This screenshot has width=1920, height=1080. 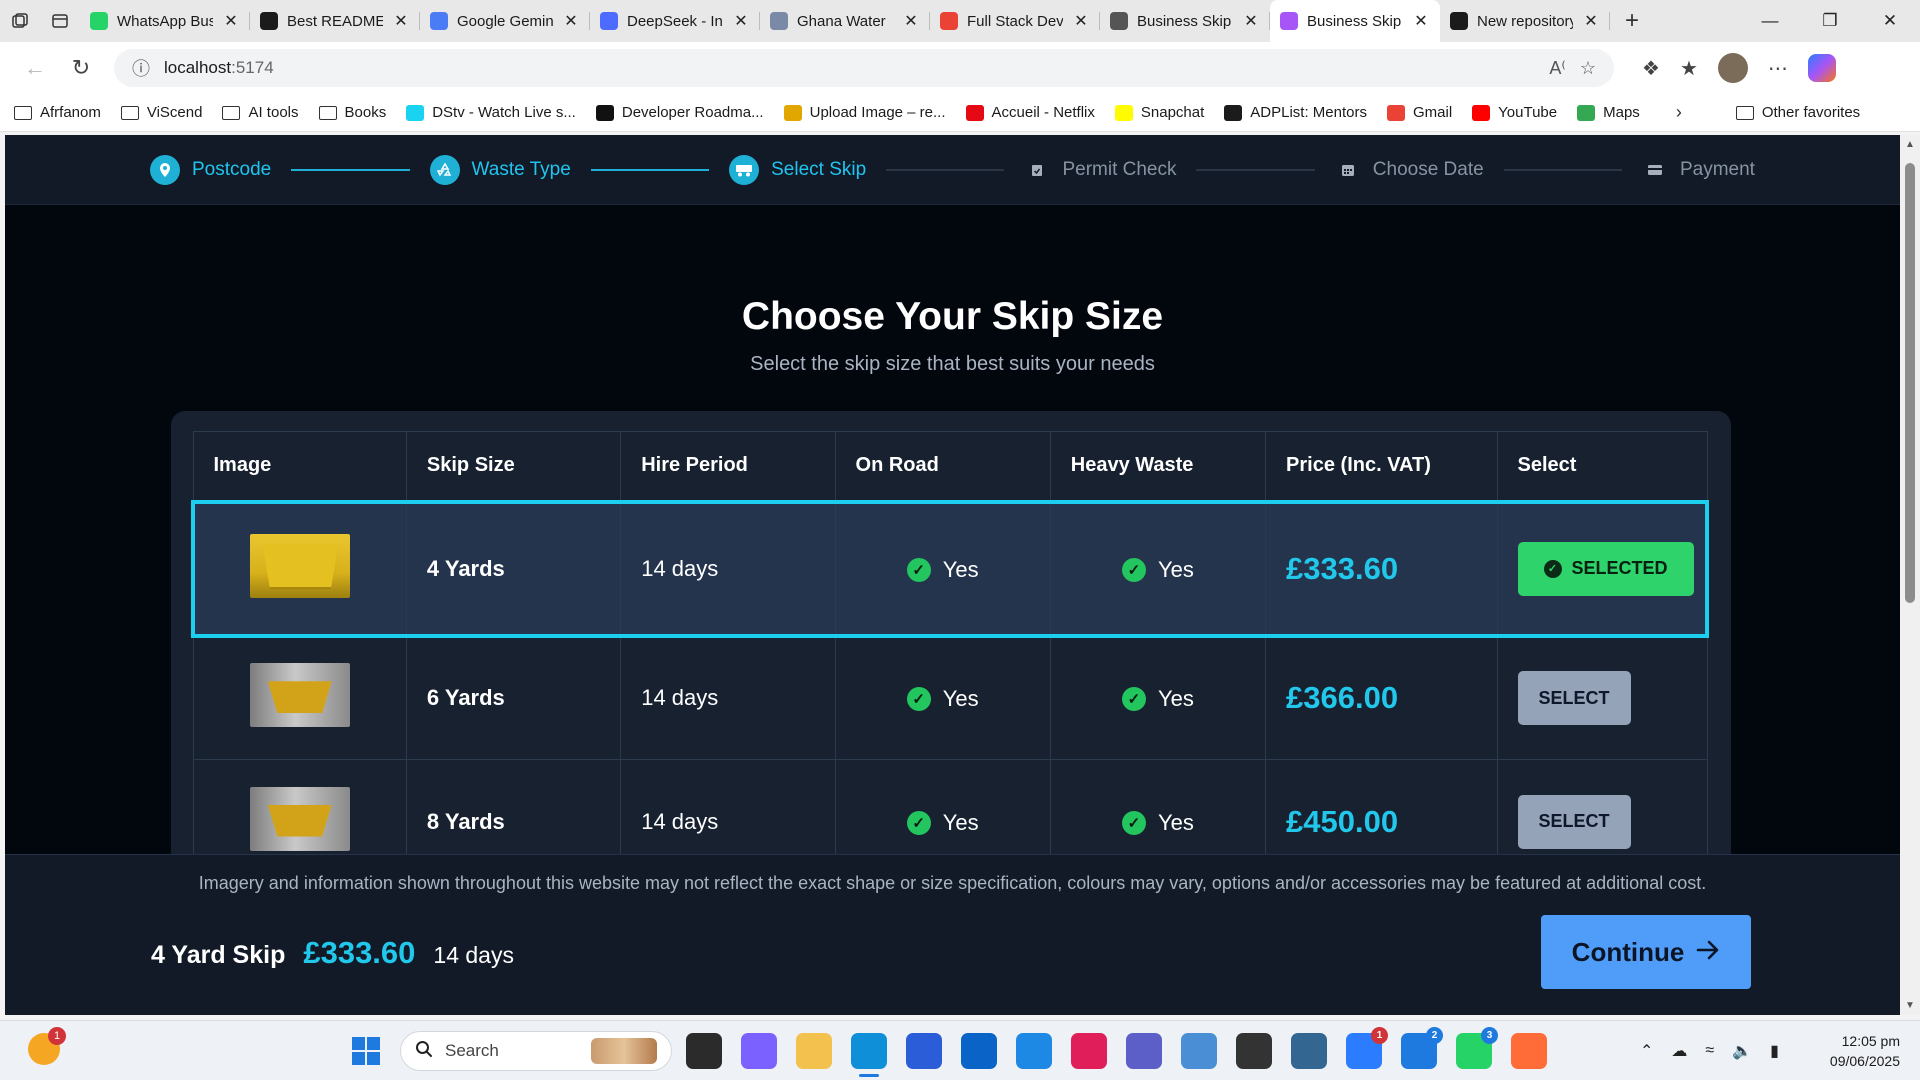 I want to click on task-view-icon, so click(x=704, y=1051).